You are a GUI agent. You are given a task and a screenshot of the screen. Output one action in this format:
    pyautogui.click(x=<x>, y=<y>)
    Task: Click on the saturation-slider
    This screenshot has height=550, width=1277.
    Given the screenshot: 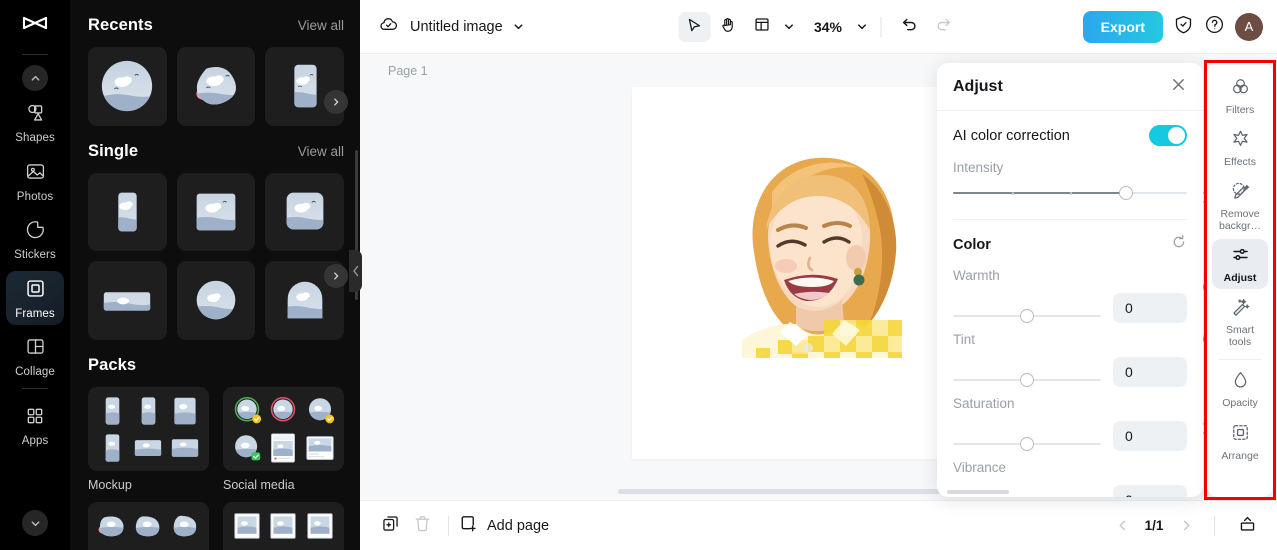 What is the action you would take?
    pyautogui.click(x=1027, y=444)
    